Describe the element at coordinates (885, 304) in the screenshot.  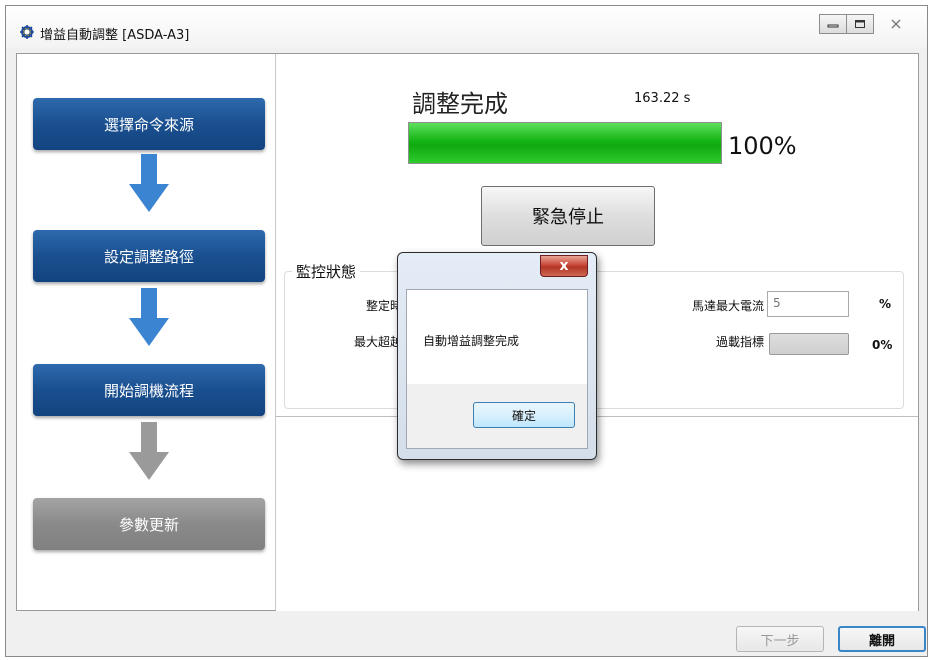
I see `motor-max-current-unit: %` at that location.